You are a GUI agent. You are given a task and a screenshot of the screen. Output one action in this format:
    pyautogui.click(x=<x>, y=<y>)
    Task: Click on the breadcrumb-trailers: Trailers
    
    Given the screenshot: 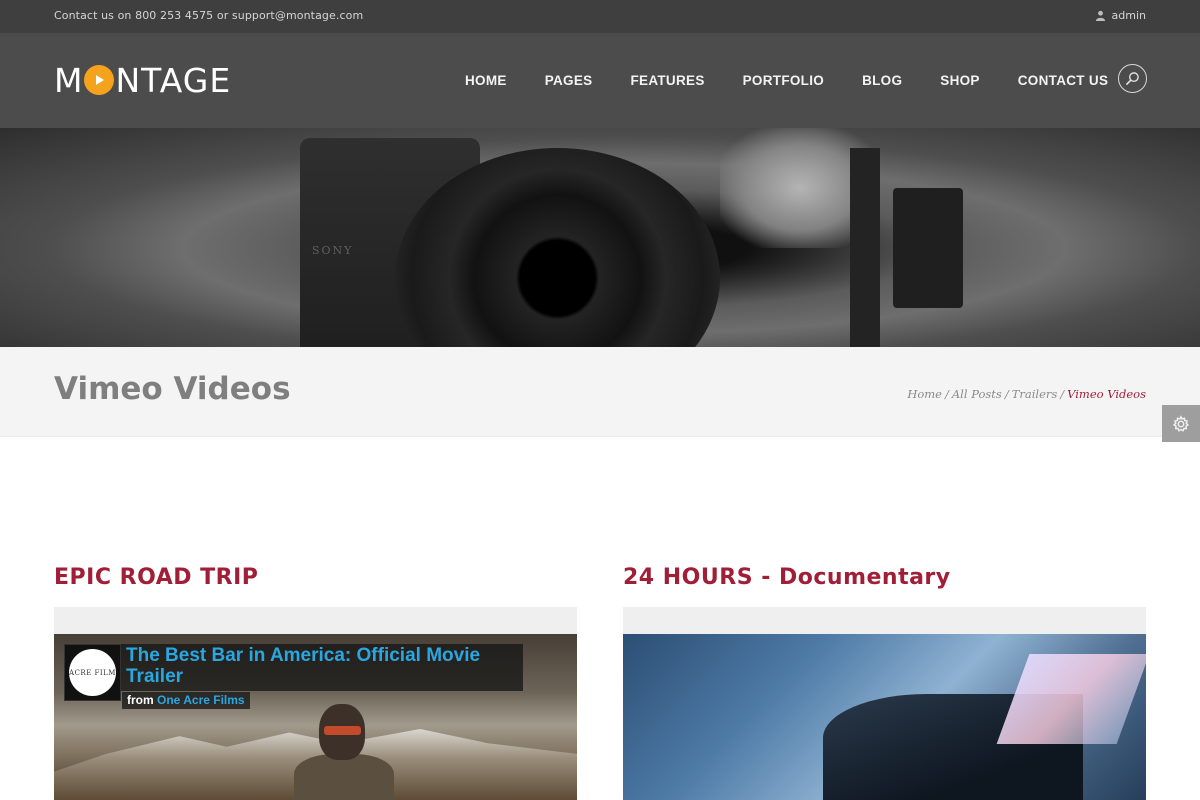 What is the action you would take?
    pyautogui.click(x=1035, y=394)
    